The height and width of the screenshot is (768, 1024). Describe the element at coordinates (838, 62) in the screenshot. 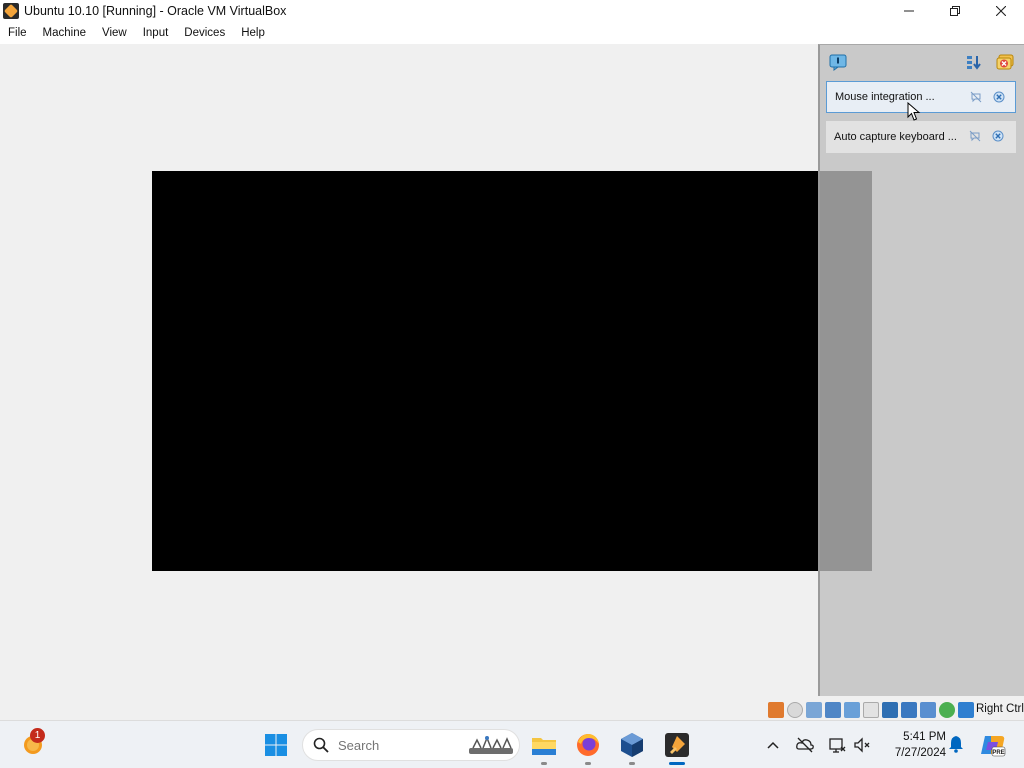

I see `message-info-icon` at that location.